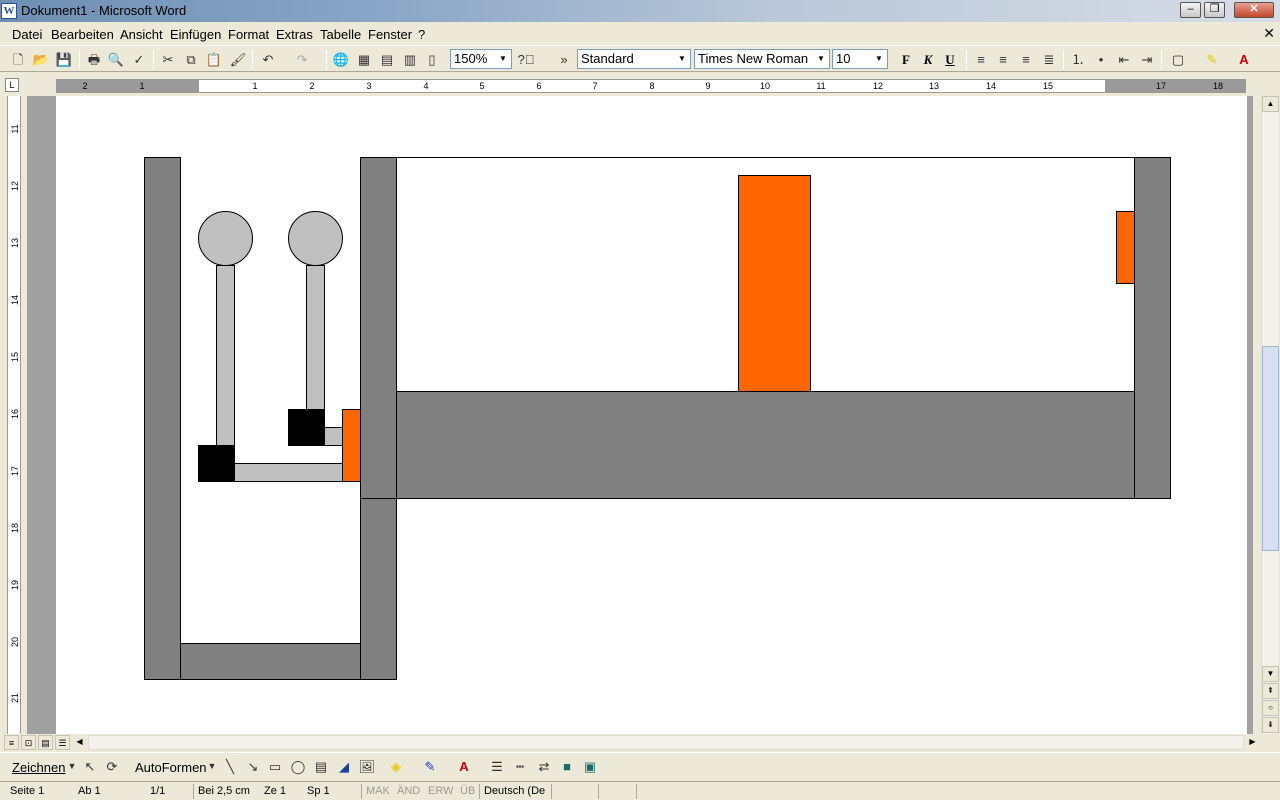 The height and width of the screenshot is (800, 1280). Describe the element at coordinates (378, 791) in the screenshot. I see `status-rec: MAK` at that location.